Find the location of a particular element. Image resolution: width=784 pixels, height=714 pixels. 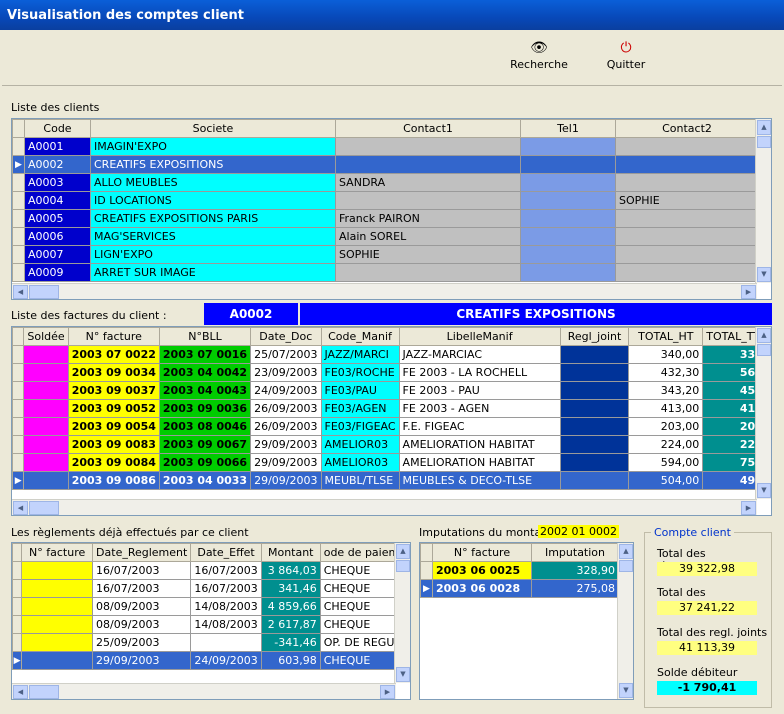

table-row: A0006 MAG'SERVICES Alain SOREL is located at coordinates (385, 236).